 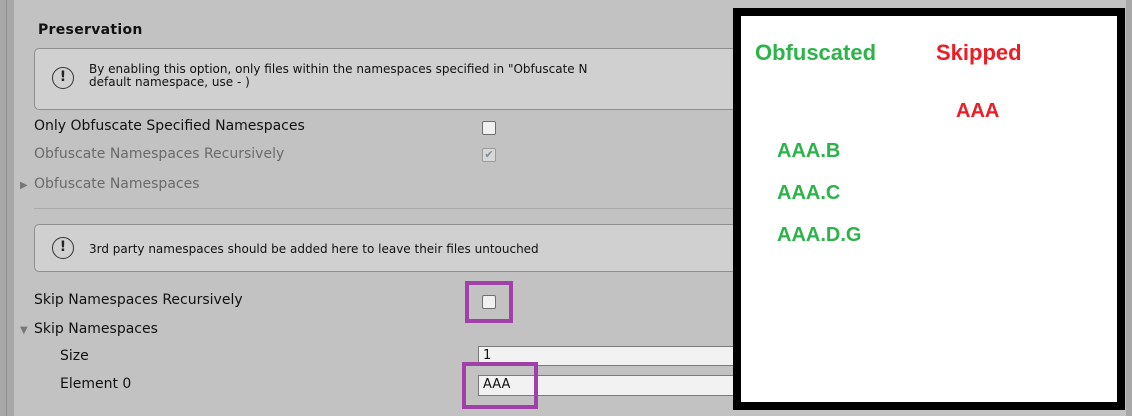 I want to click on triangle-right-icon: ▶, so click(x=24, y=185).